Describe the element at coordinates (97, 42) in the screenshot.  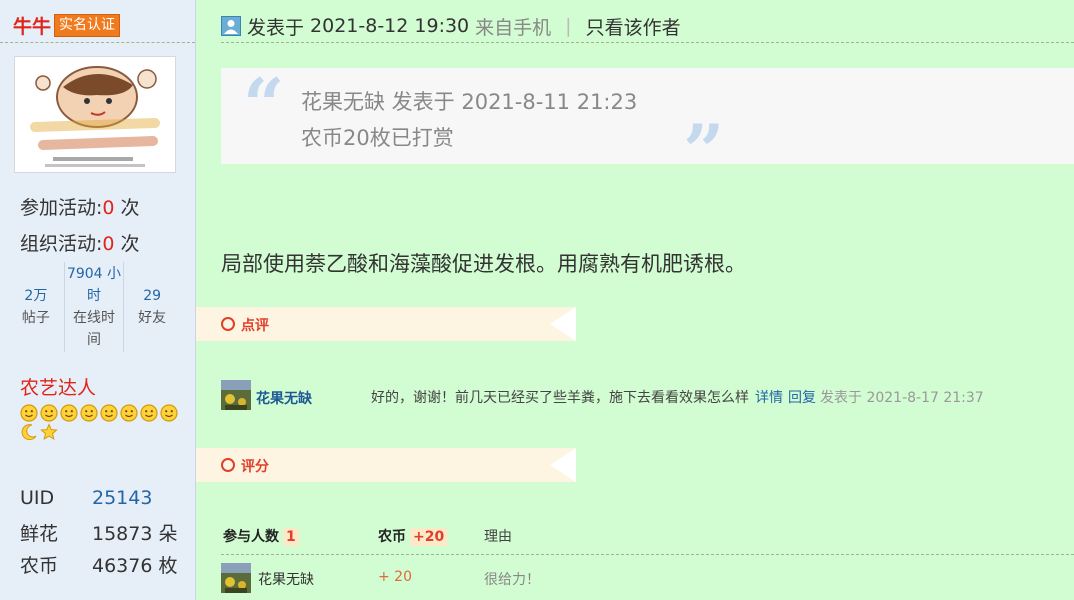
I see `sidebar-divider` at that location.